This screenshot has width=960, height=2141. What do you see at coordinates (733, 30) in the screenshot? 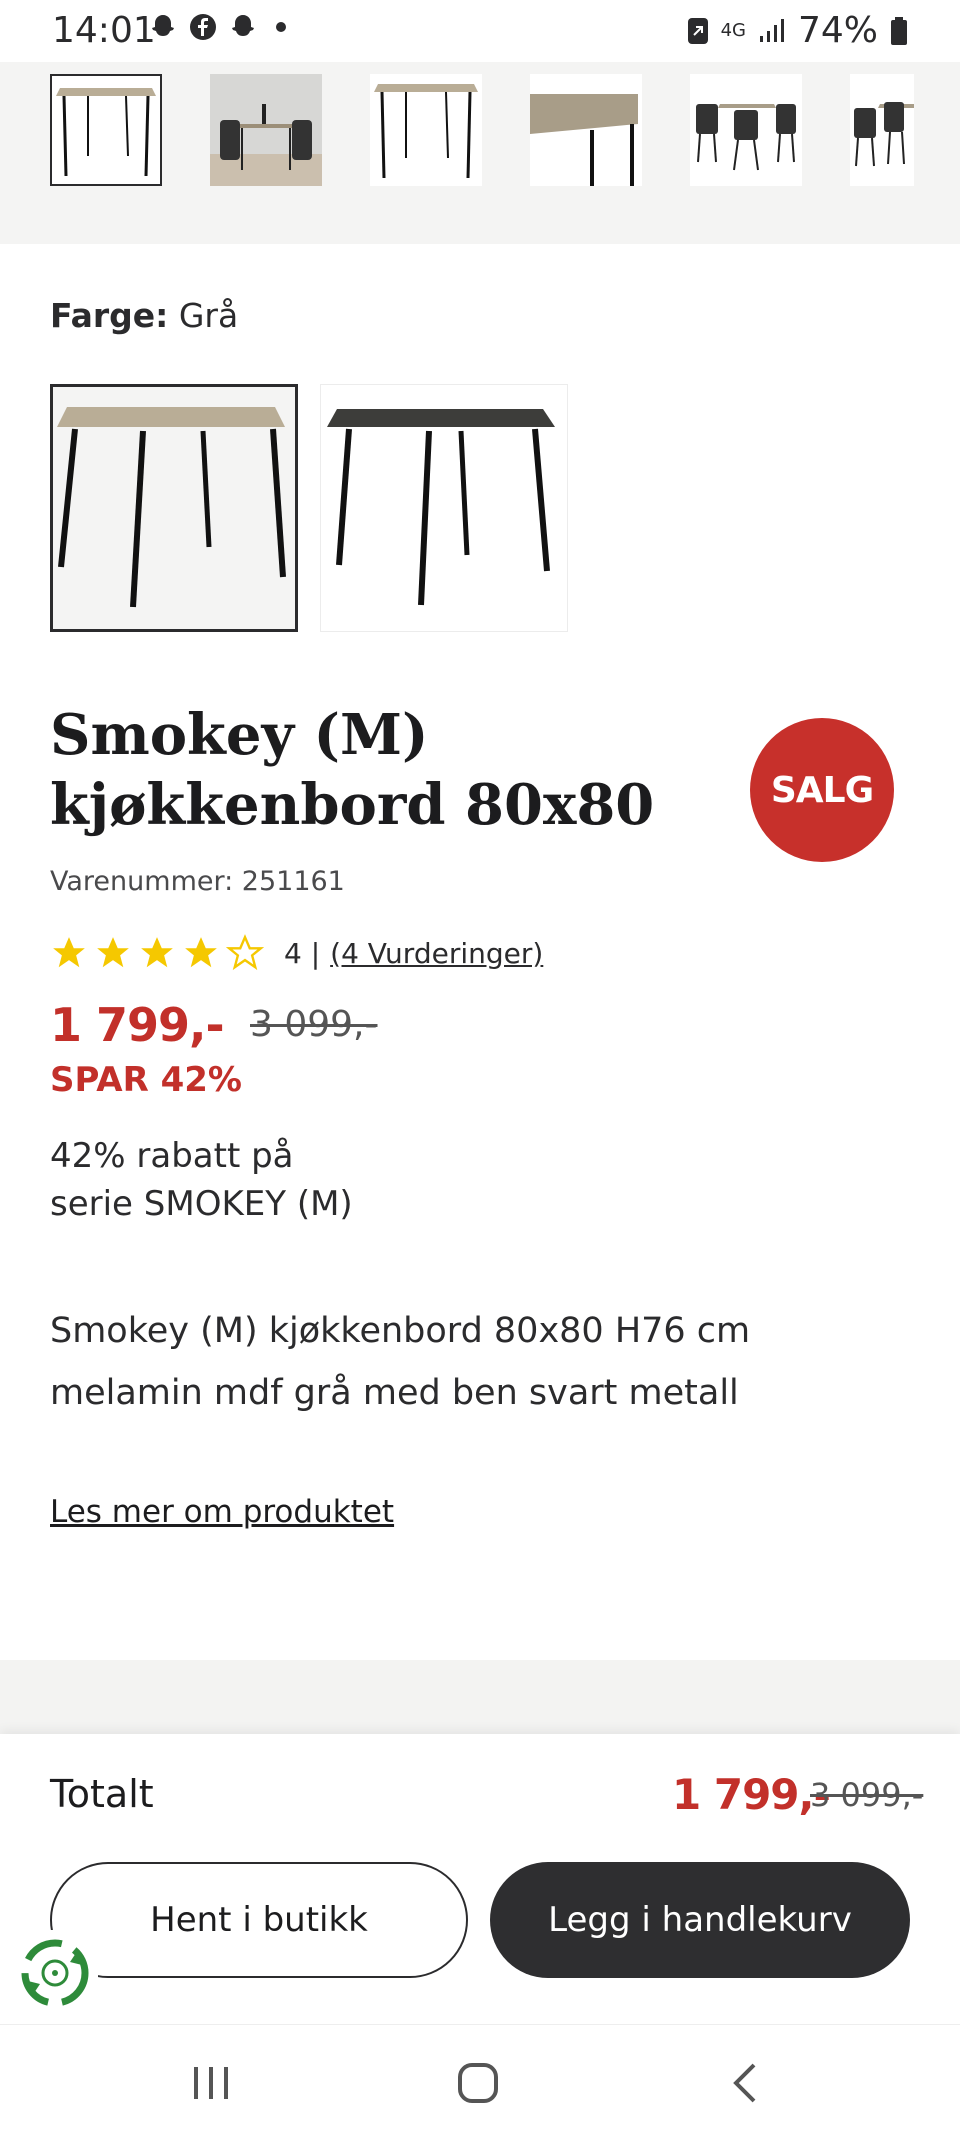
I see `network-type: 4G` at bounding box center [733, 30].